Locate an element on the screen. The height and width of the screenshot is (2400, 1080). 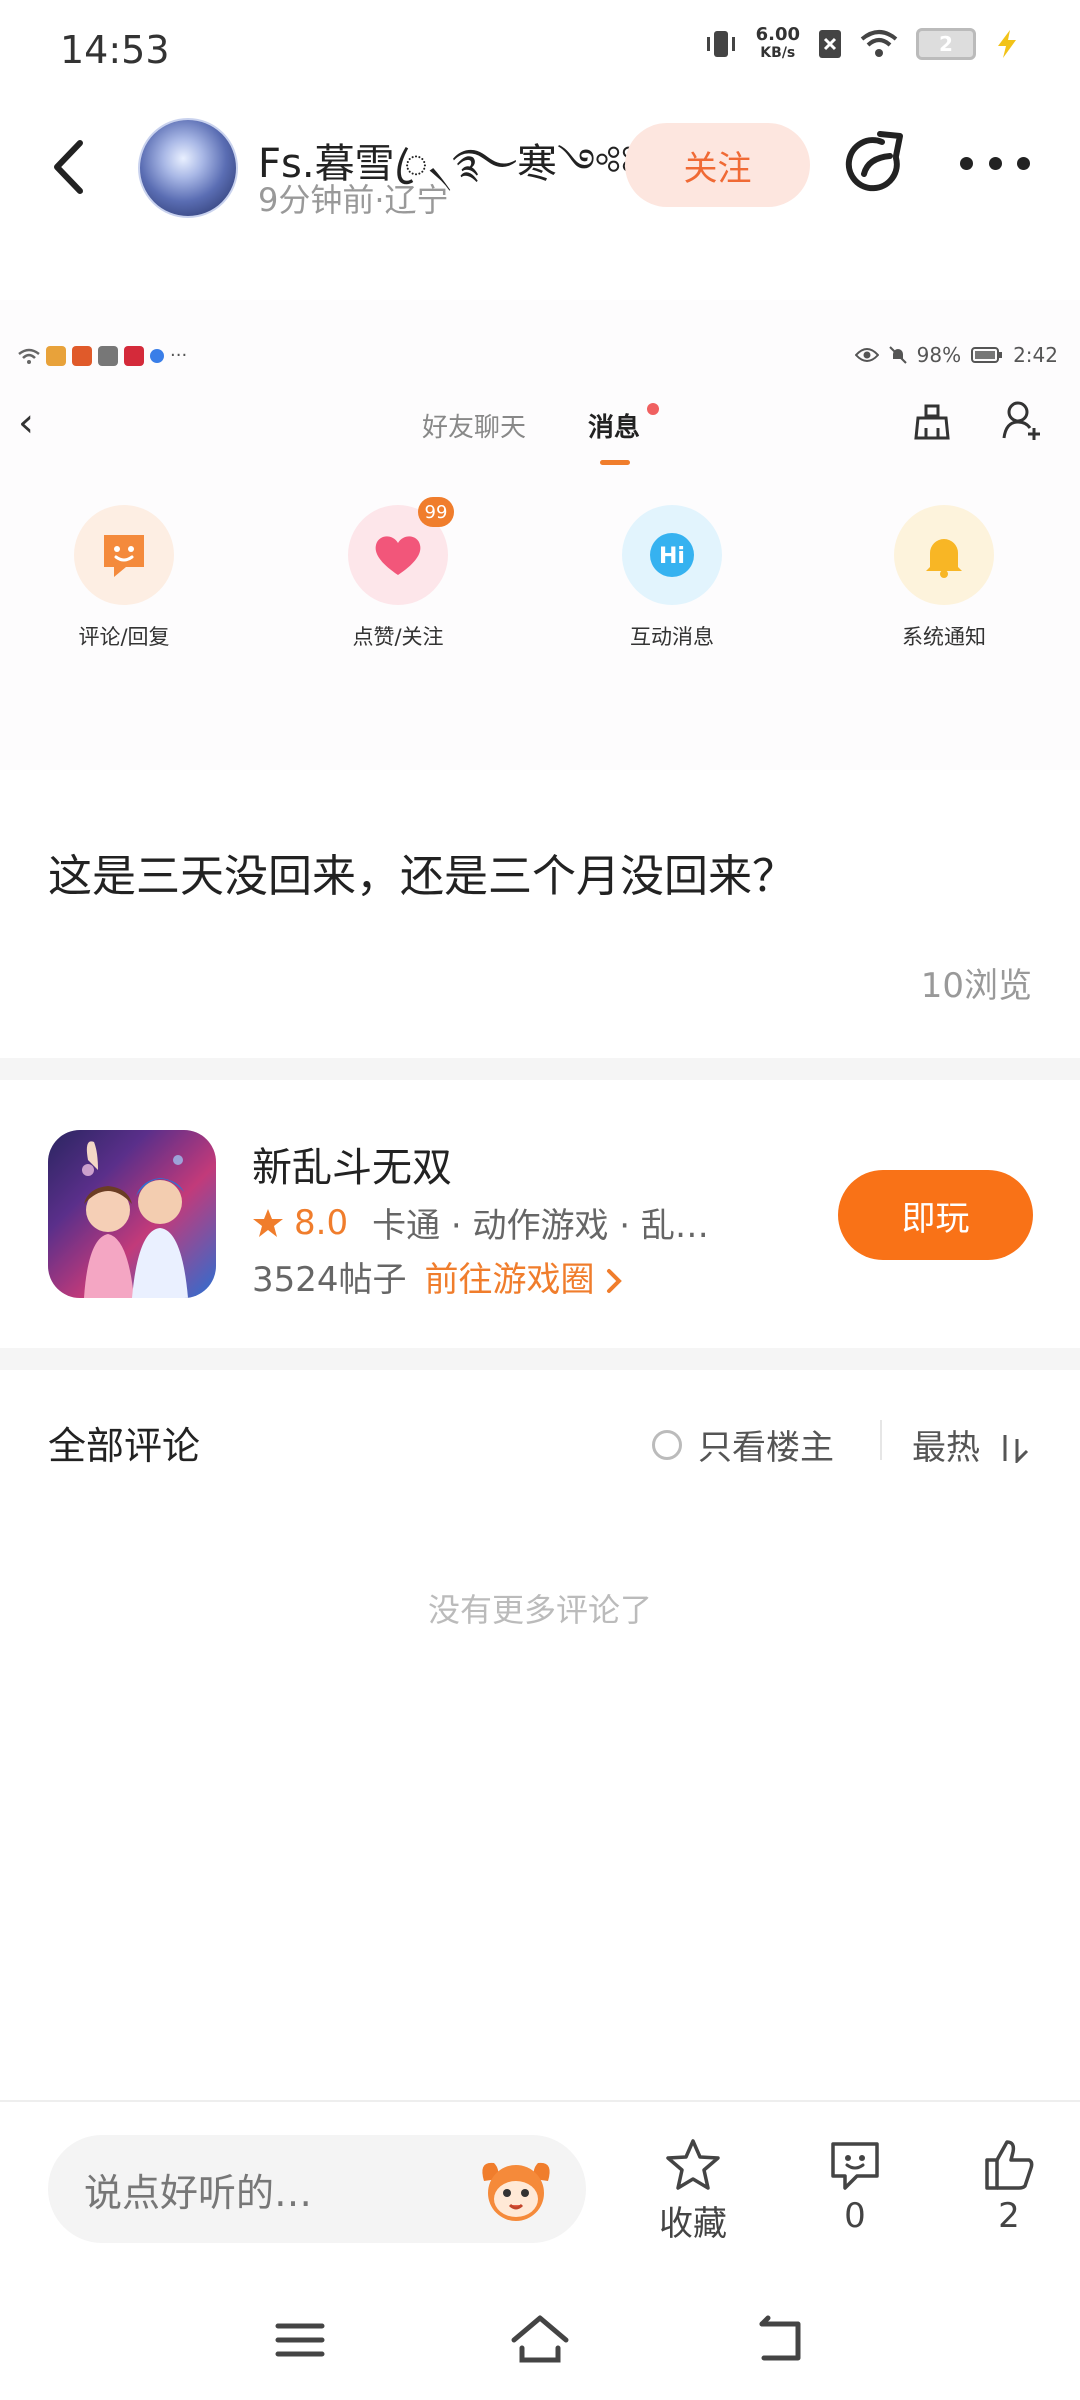
like-button: 2 is located at coordinates (1009, 2187).